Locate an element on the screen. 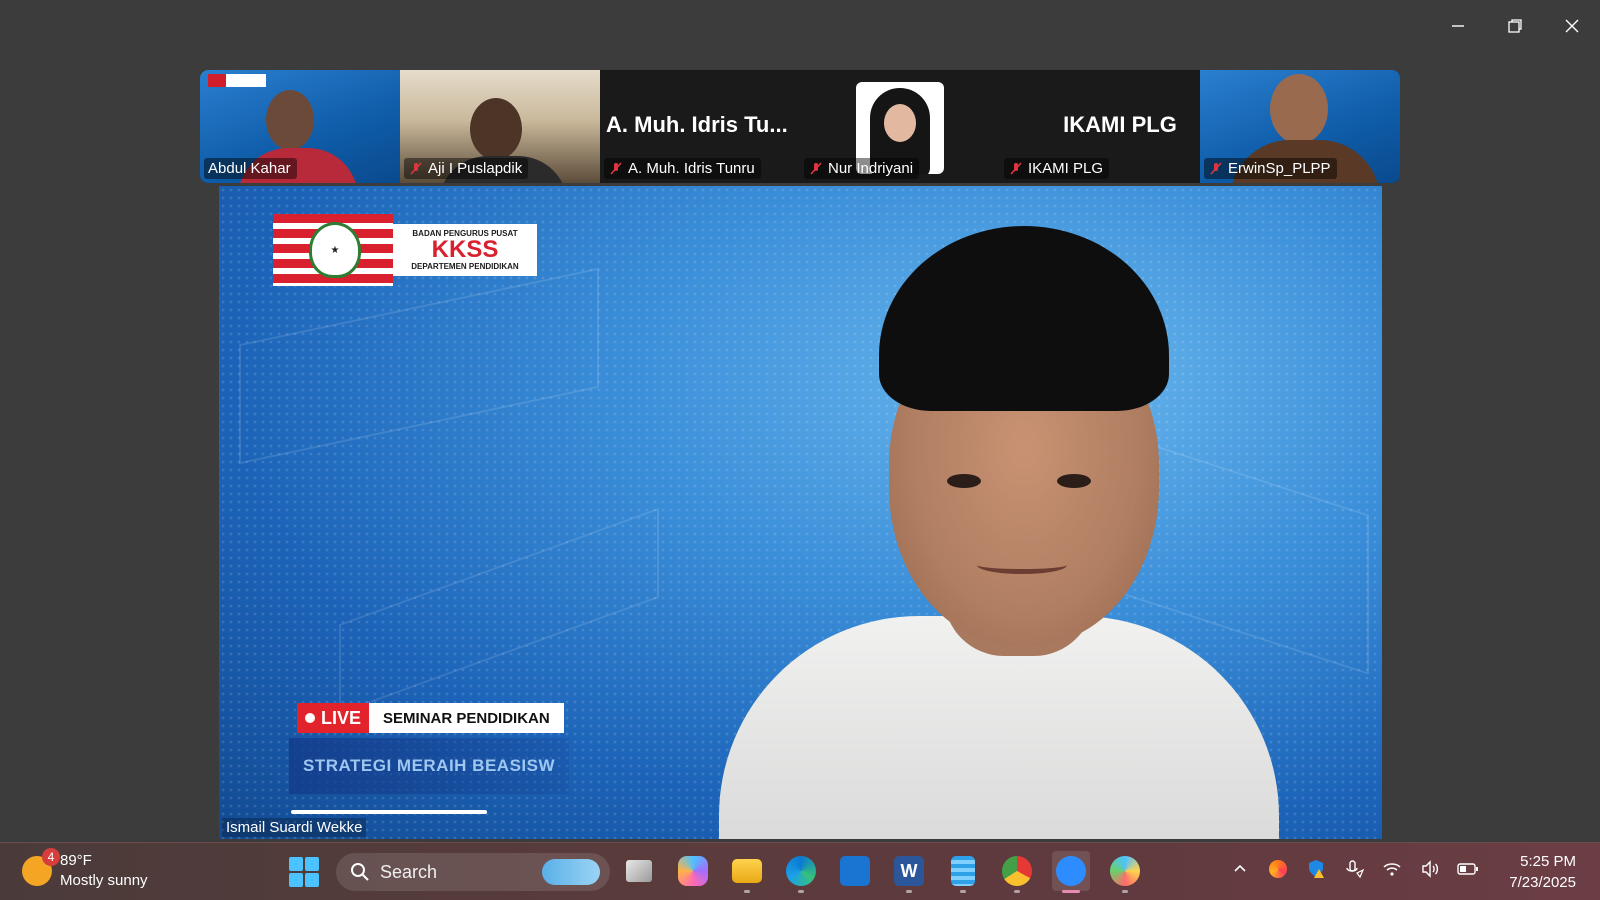 Image resolution: width=1600 pixels, height=900 pixels. search-highlight-art is located at coordinates (571, 872).